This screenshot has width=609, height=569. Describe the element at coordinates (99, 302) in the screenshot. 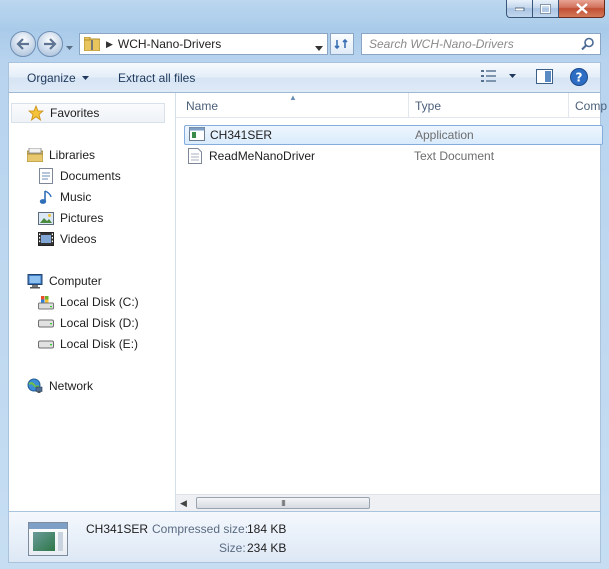

I see `nav-disk-c-label: Local Disk (C:)` at that location.